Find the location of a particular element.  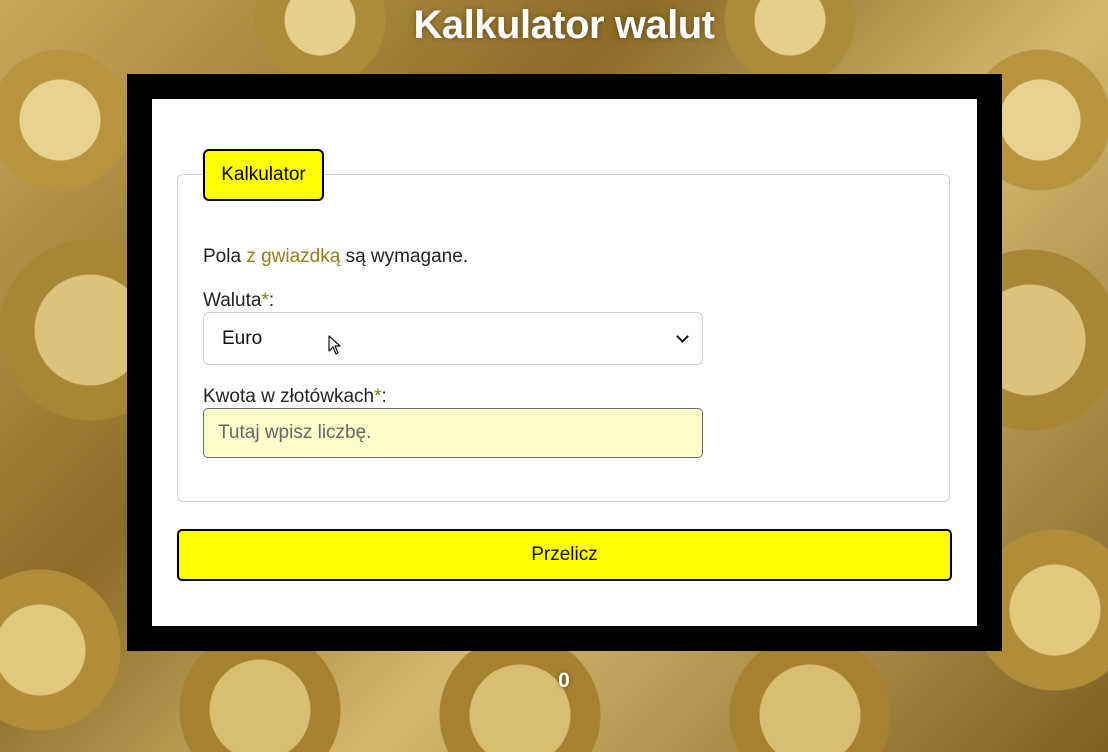

page-title: Kalkulator walut is located at coordinates (564, 25).